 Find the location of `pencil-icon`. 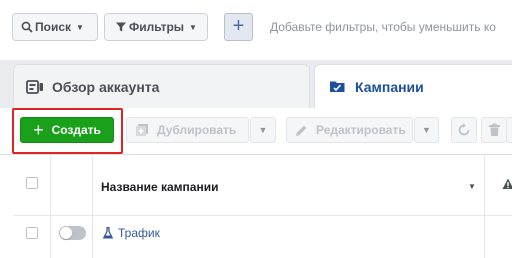

pencil-icon is located at coordinates (301, 130).